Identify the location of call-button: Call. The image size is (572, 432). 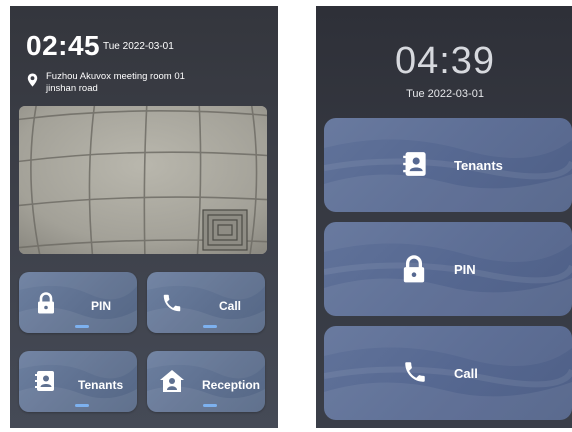
(448, 373).